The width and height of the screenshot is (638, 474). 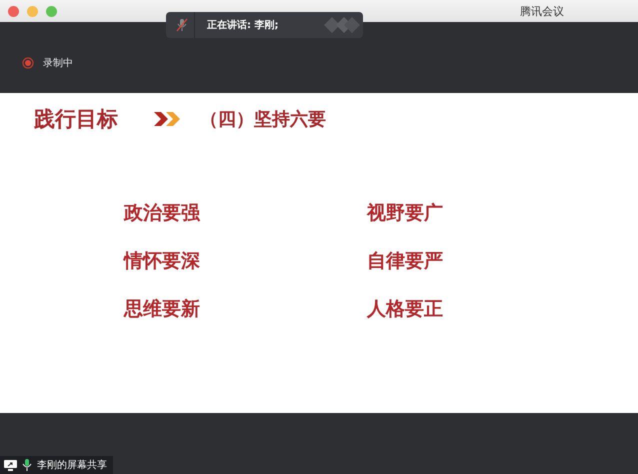 What do you see at coordinates (76, 119) in the screenshot?
I see `slide-section-title: 践行目标` at bounding box center [76, 119].